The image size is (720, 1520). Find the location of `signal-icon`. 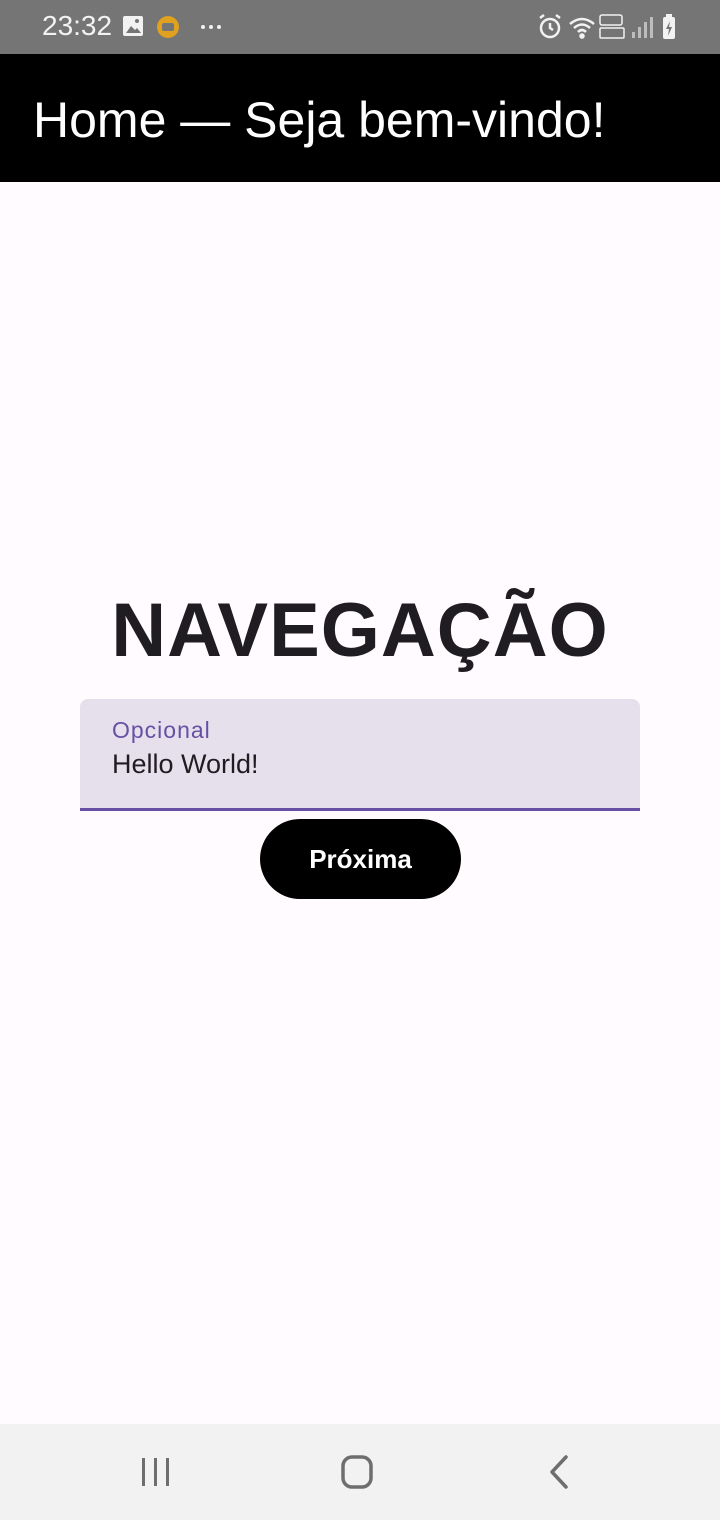

signal-icon is located at coordinates (642, 27).